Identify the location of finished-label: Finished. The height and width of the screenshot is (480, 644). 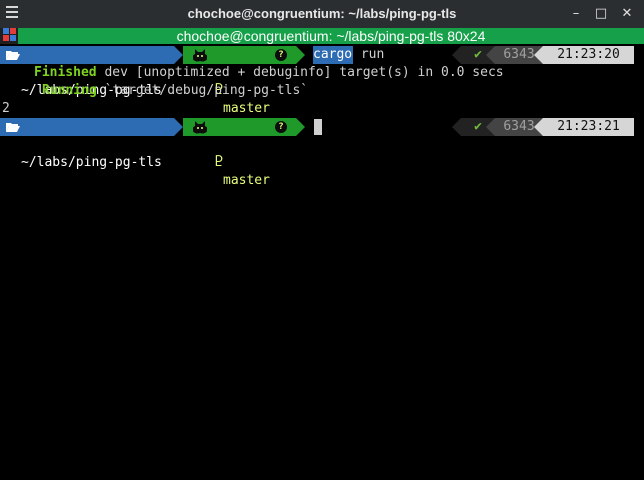
(65, 72).